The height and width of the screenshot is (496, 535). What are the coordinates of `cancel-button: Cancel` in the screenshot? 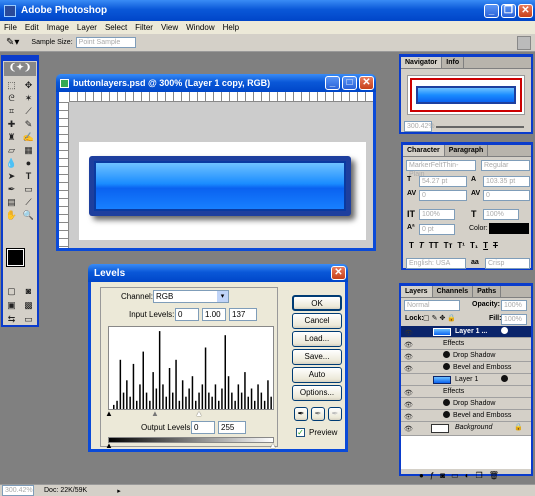 It's located at (317, 321).